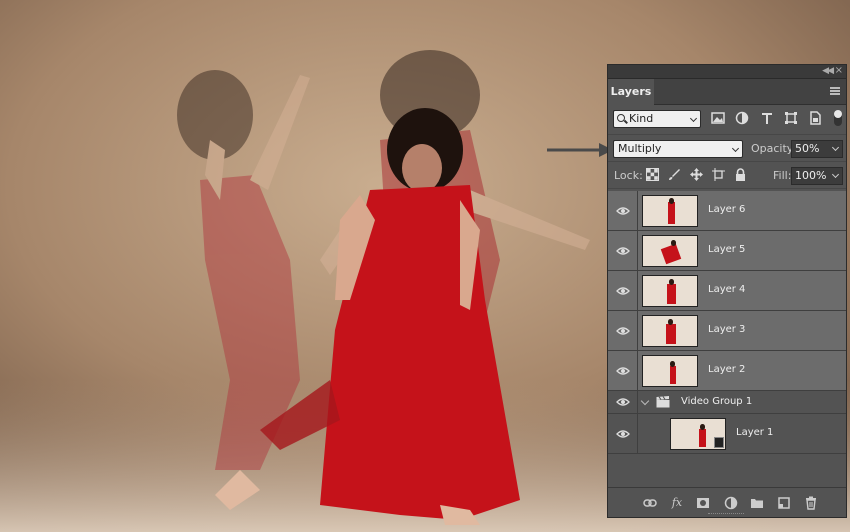 The width and height of the screenshot is (850, 532). I want to click on search-icon, so click(621, 118).